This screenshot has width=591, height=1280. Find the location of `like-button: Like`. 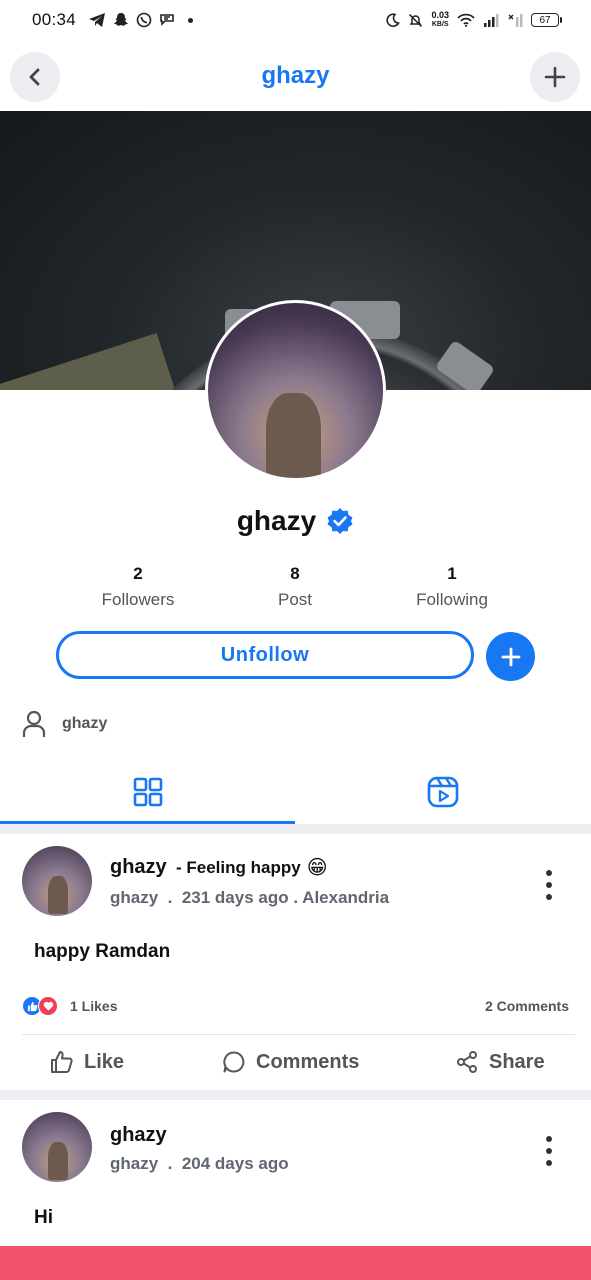

like-button: Like is located at coordinates (87, 1062).